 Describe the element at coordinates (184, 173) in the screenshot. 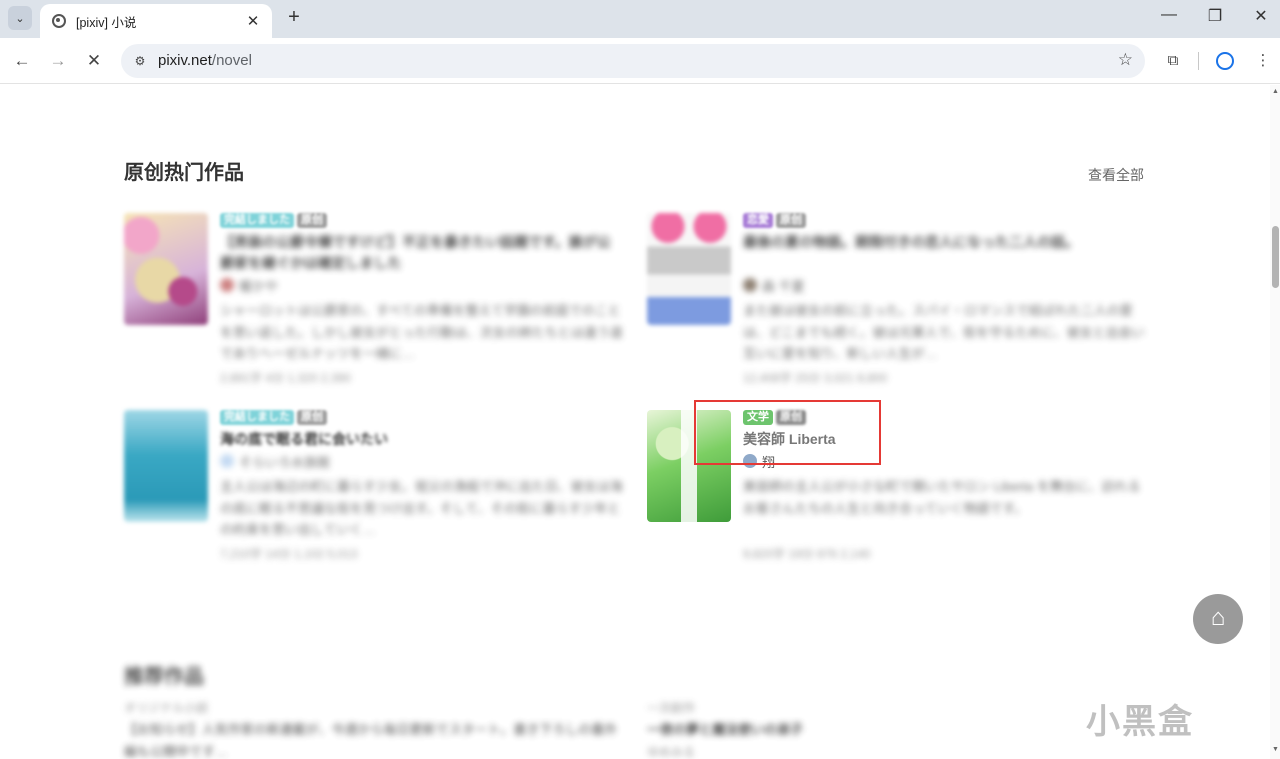

I see `section-title: 原创热门作品` at that location.